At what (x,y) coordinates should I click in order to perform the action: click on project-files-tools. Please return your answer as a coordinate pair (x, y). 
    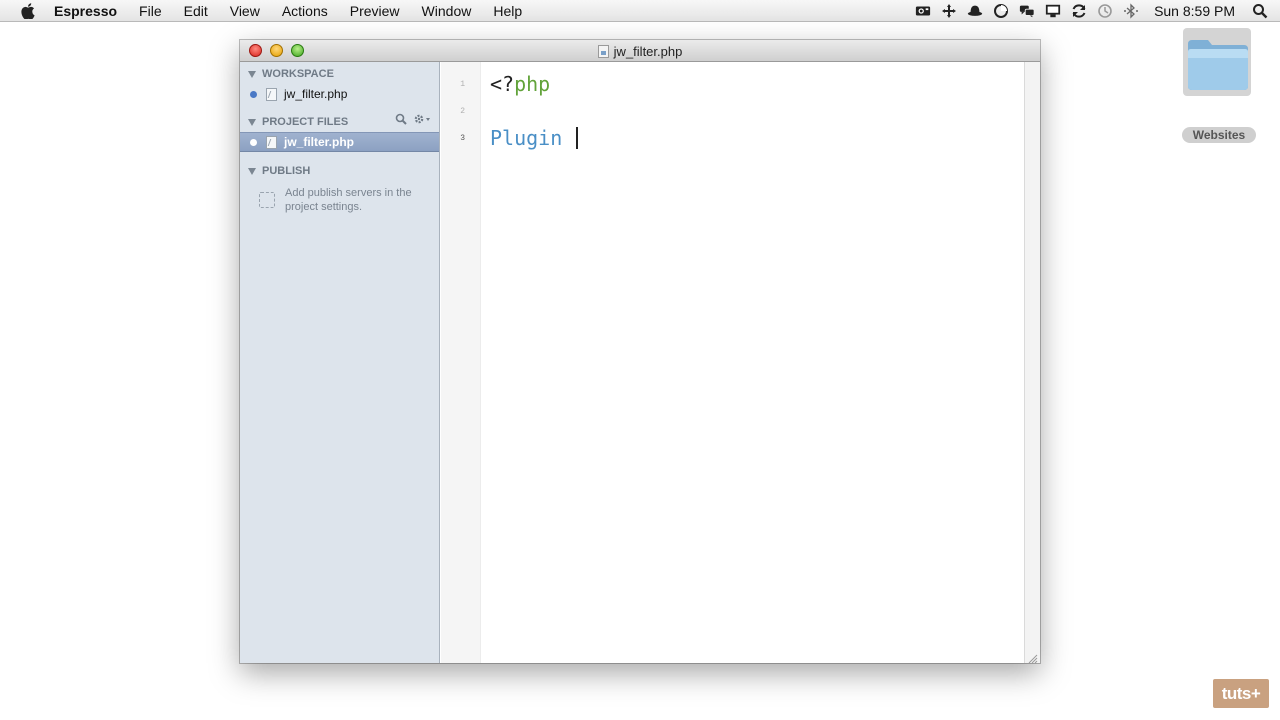
    Looking at the image, I should click on (414, 121).